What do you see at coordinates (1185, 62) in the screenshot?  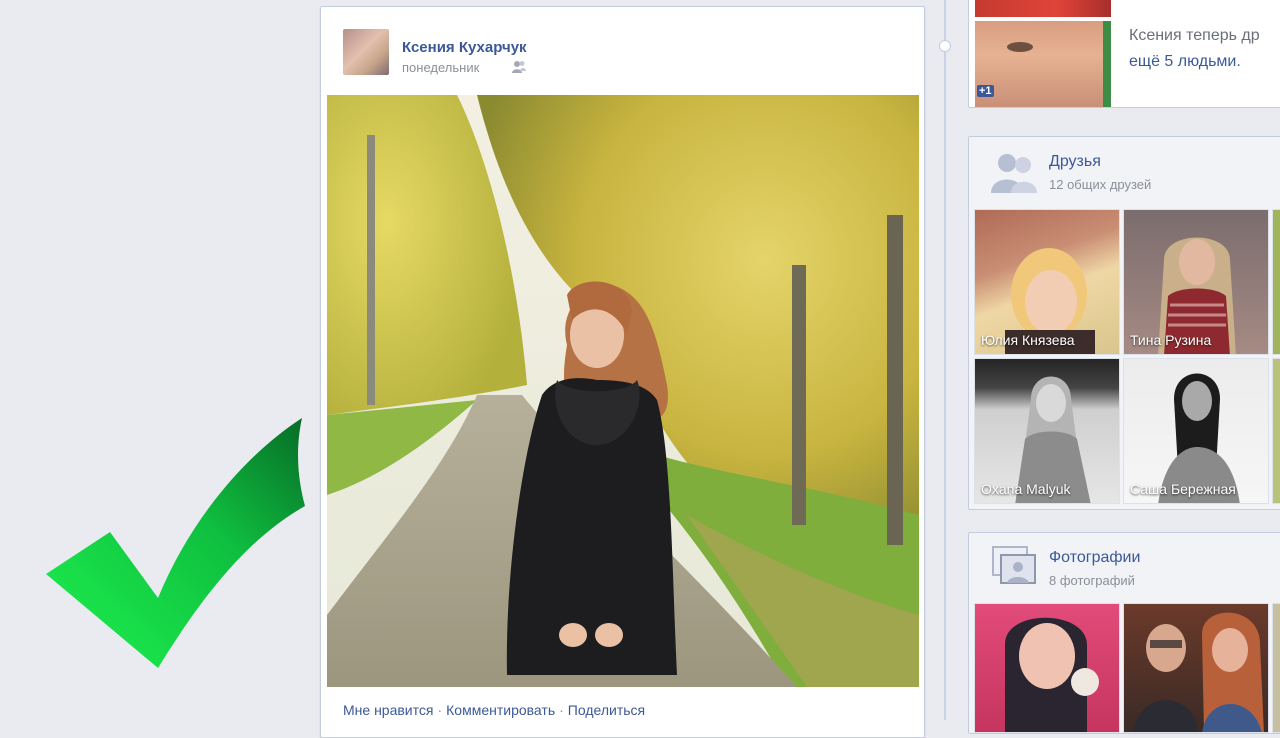 I see `activity-more-link: ещё 5 людьми.` at bounding box center [1185, 62].